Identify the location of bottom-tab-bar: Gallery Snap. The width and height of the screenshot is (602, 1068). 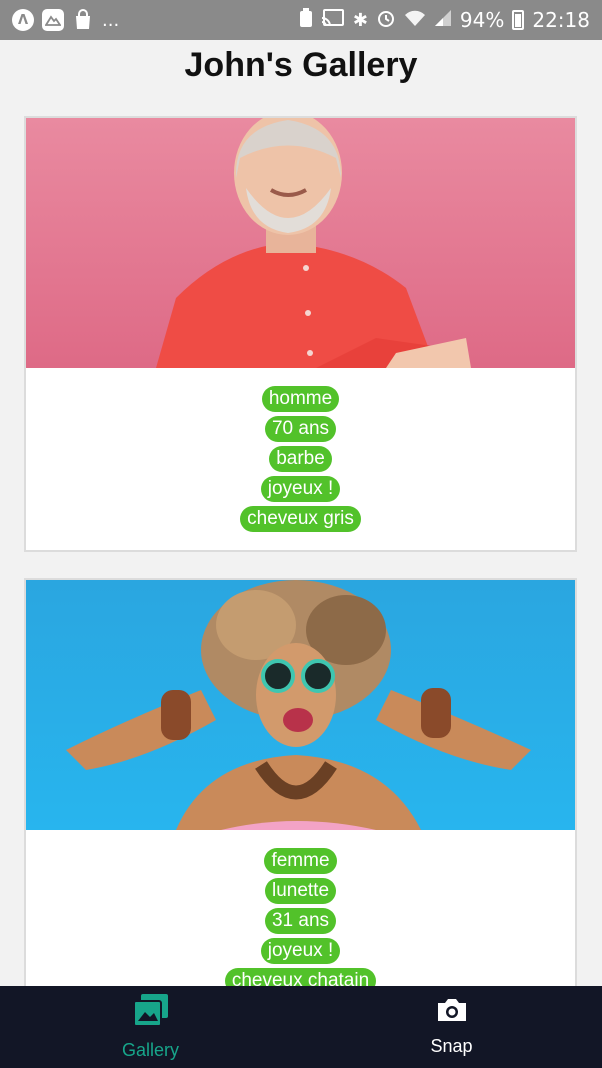
(301, 1027).